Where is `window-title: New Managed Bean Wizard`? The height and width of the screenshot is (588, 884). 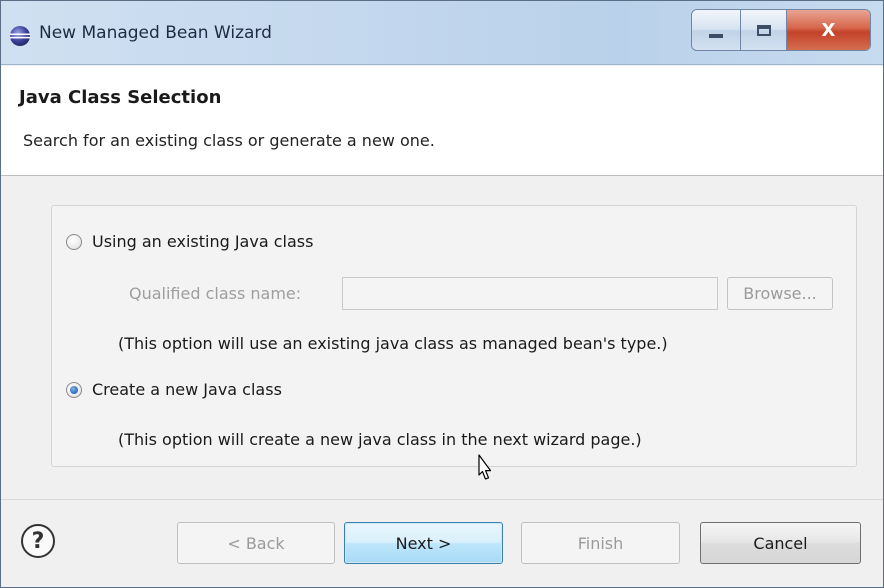
window-title: New Managed Bean Wizard is located at coordinates (155, 33).